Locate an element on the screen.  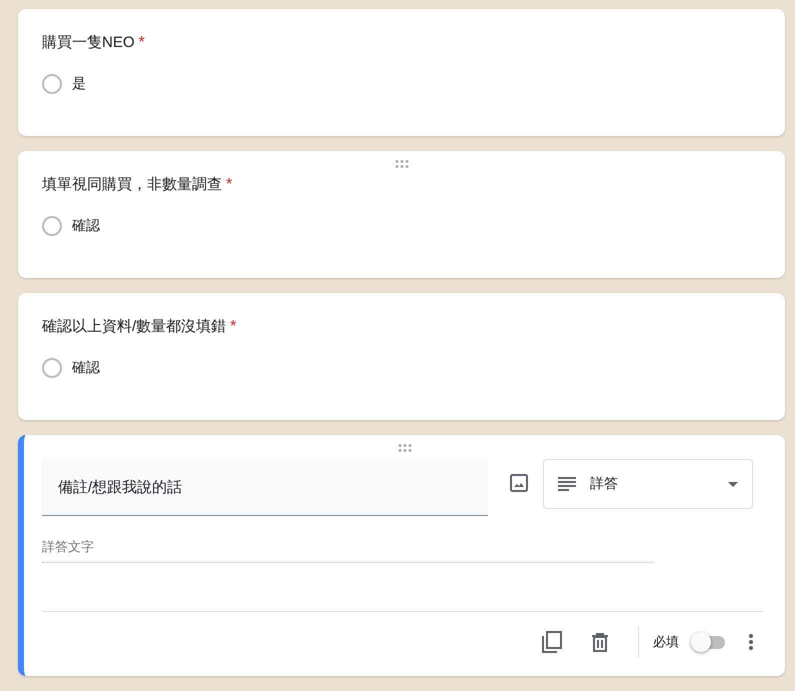
question-title: 購買一隻NEO is located at coordinates (88, 42).